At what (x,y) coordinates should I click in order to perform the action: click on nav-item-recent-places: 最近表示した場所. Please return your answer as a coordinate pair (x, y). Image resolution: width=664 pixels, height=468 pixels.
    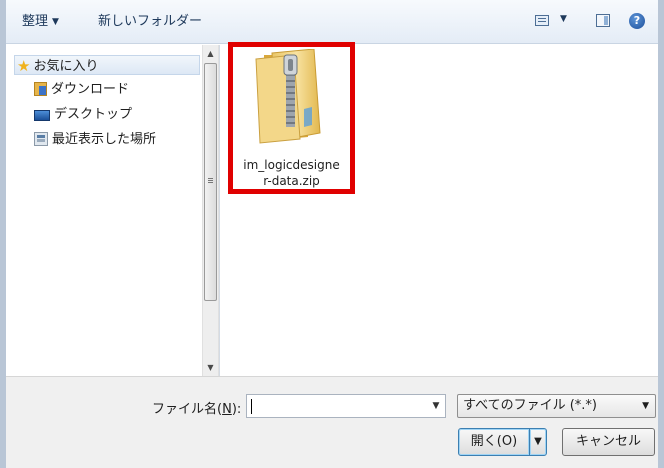
    Looking at the image, I should click on (95, 140).